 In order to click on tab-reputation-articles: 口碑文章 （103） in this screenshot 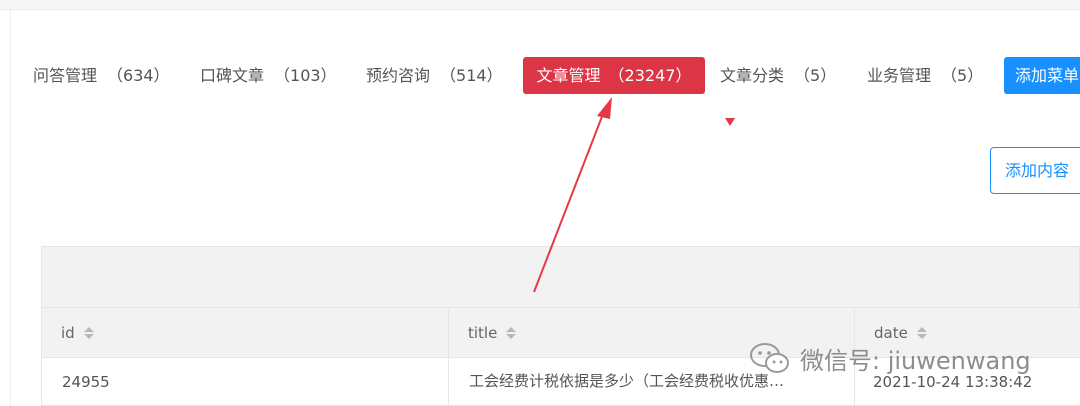, I will do `click(268, 75)`.